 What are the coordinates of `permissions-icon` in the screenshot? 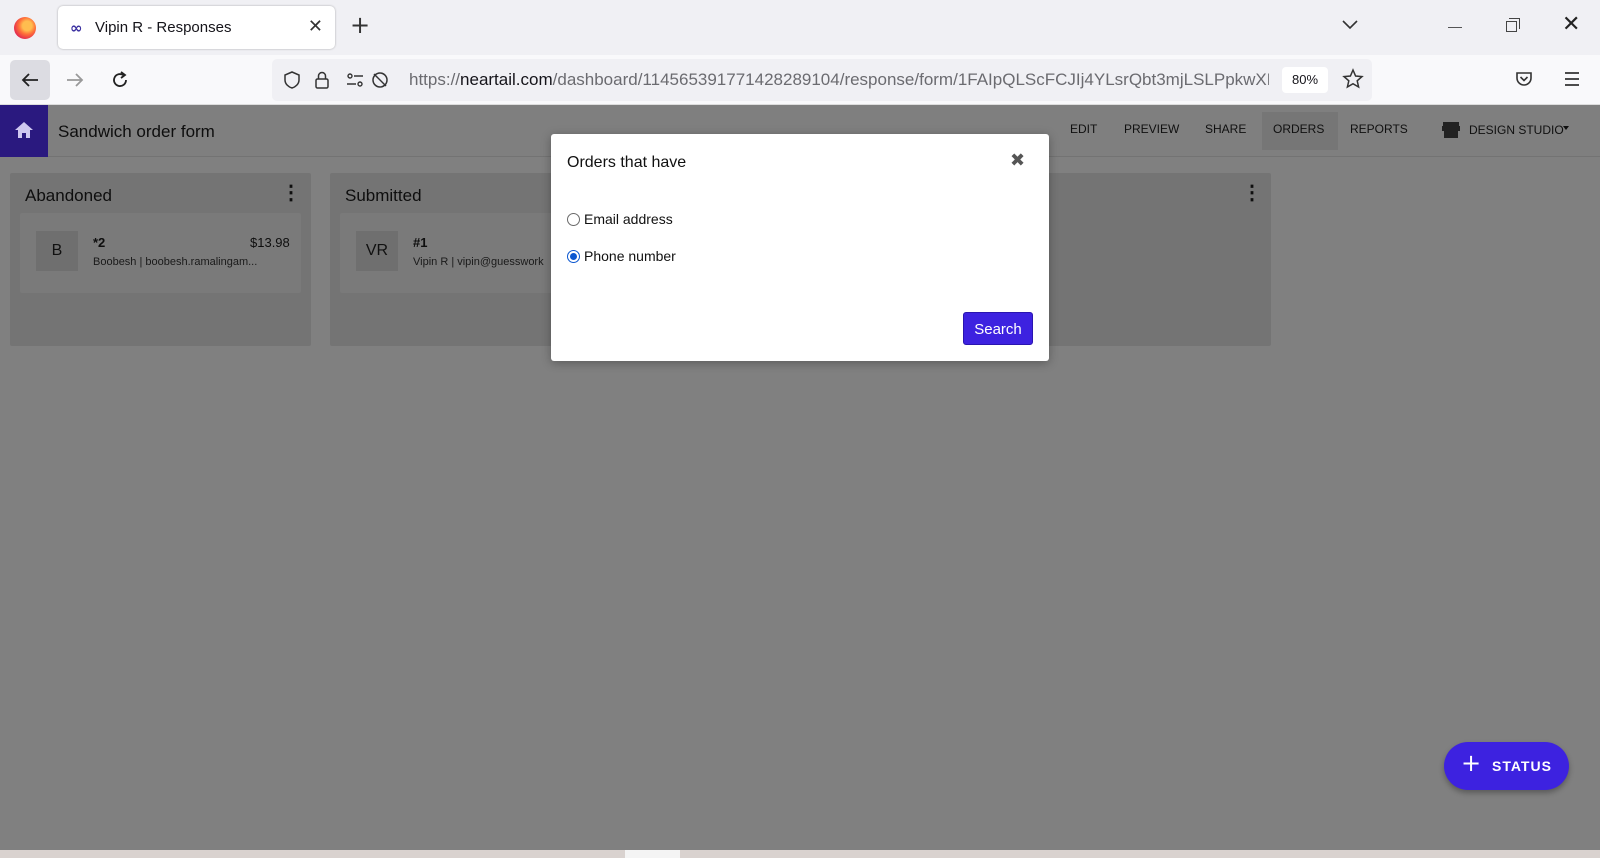 It's located at (355, 80).